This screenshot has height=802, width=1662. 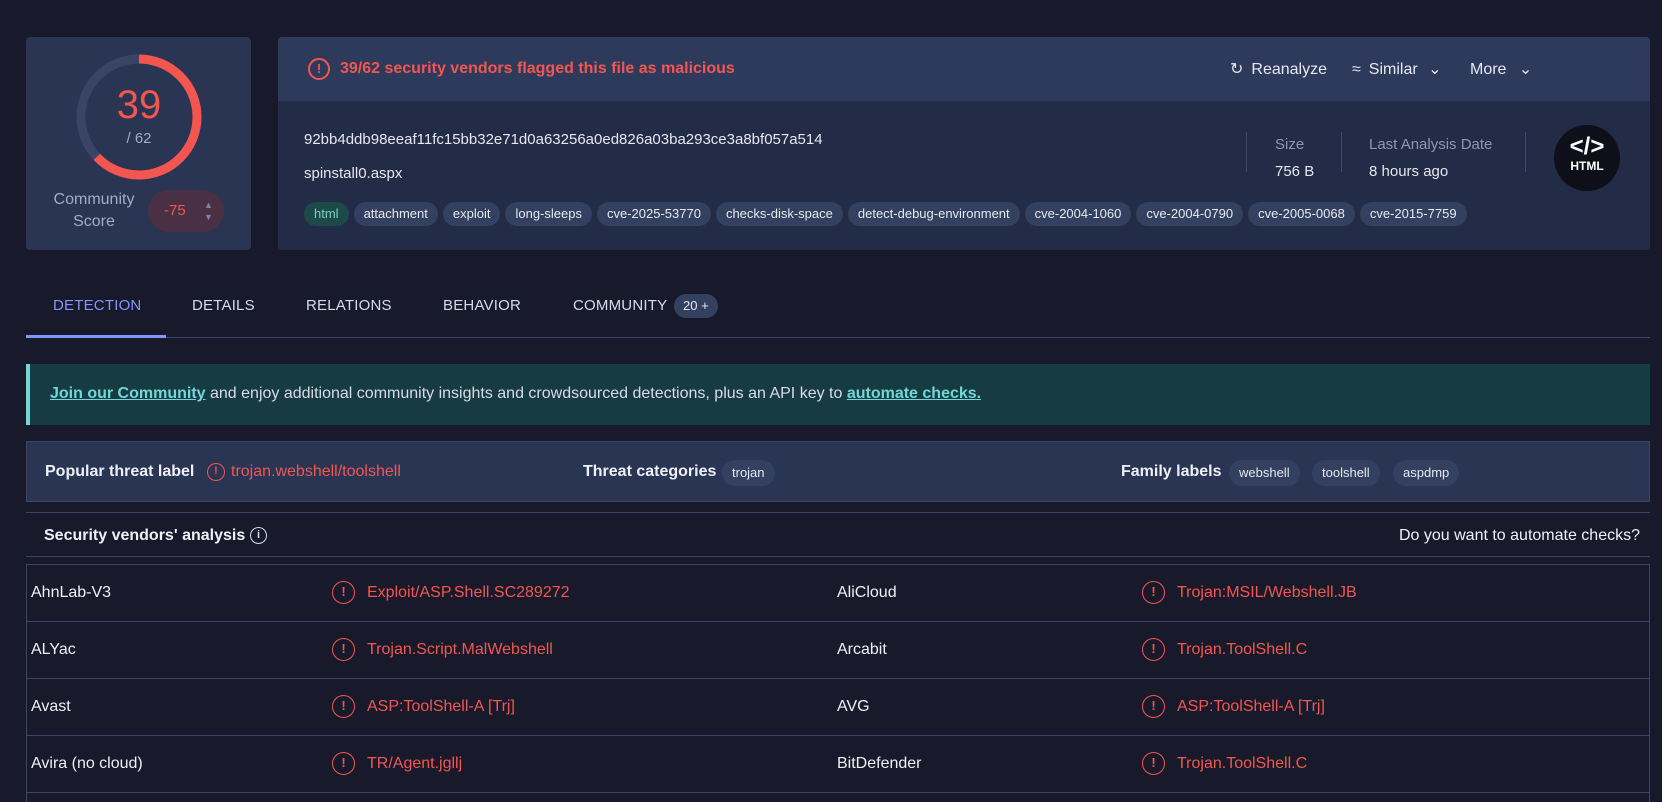 I want to click on vendor-result: Exploit/ASP.Shell.SC289272, so click(x=468, y=592).